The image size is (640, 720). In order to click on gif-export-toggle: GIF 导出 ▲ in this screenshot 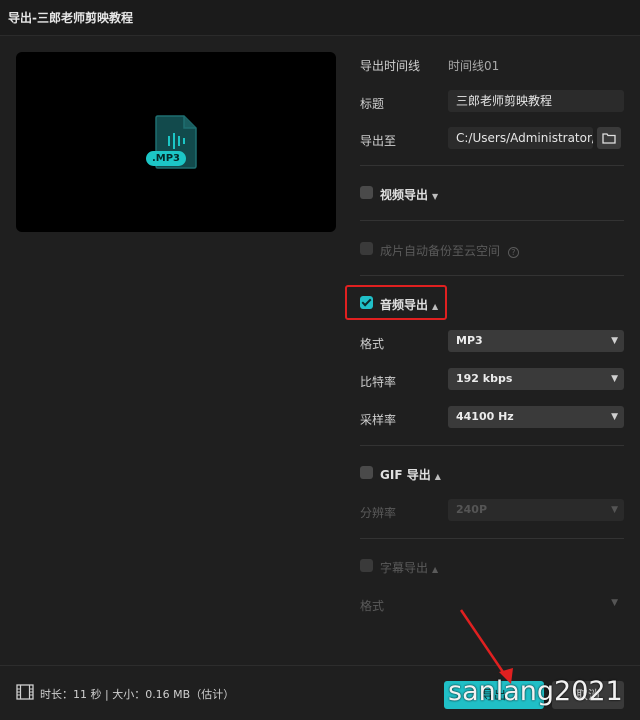, I will do `click(410, 474)`.